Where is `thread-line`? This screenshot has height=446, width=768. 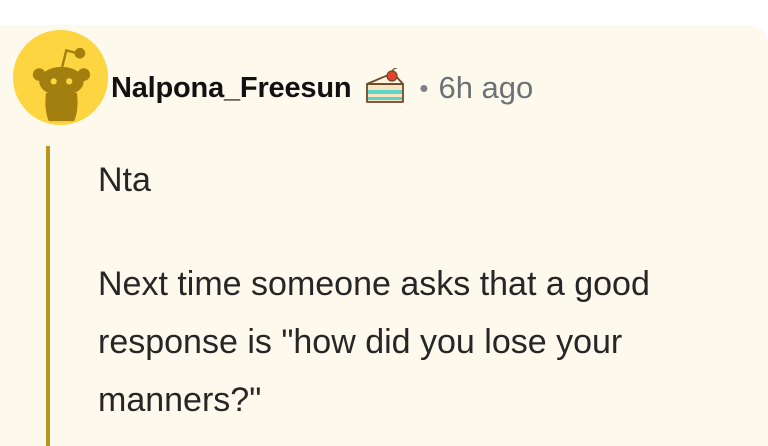
thread-line is located at coordinates (48, 296).